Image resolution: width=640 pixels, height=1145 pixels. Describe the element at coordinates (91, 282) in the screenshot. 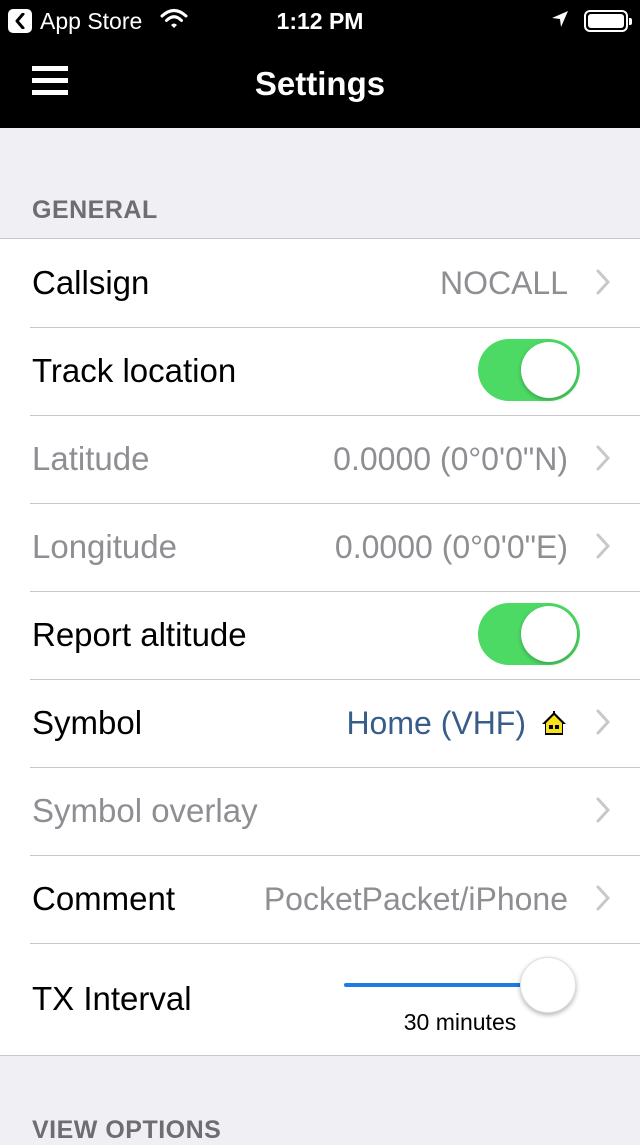

I see `callsign-label: Callsign` at that location.